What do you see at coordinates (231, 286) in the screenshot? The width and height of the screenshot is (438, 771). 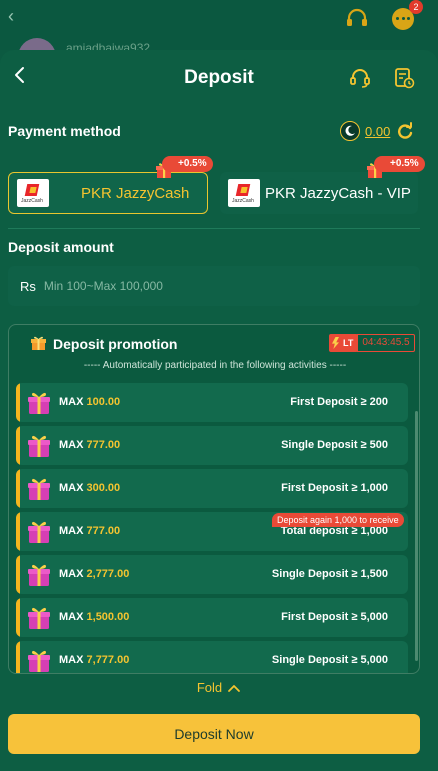 I see `amount-input` at bounding box center [231, 286].